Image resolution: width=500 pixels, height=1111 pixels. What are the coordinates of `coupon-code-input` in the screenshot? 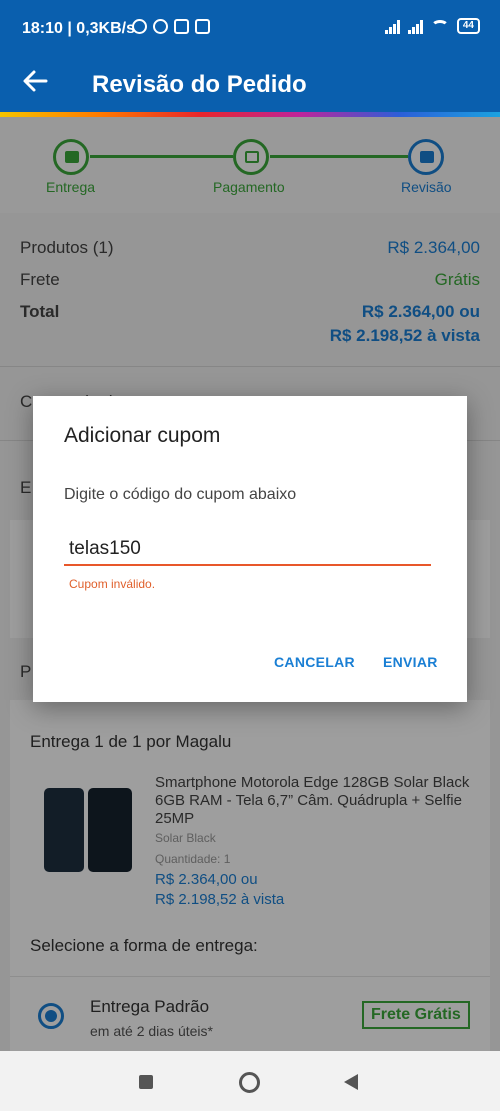 It's located at (247, 550).